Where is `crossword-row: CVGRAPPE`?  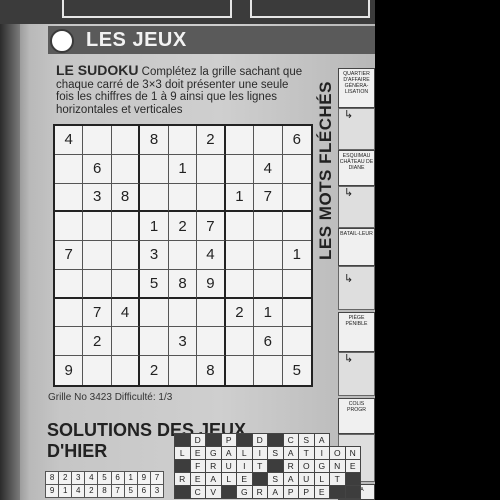
crossword-row: CVGRAPPE is located at coordinates (267, 492).